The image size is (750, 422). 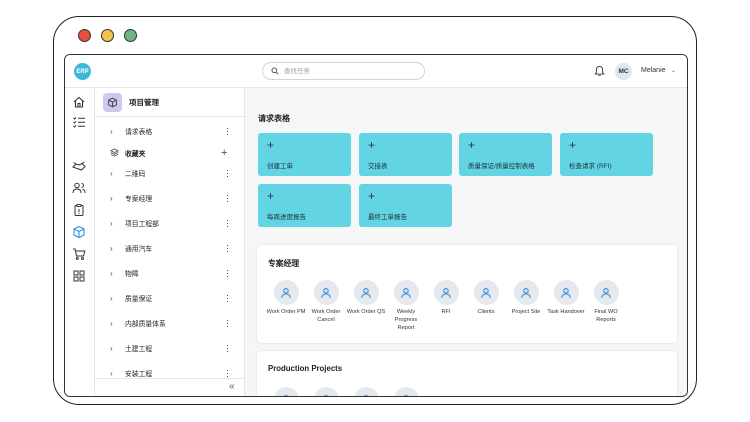 I want to click on shortcut-label: Work Order PM, so click(x=286, y=312).